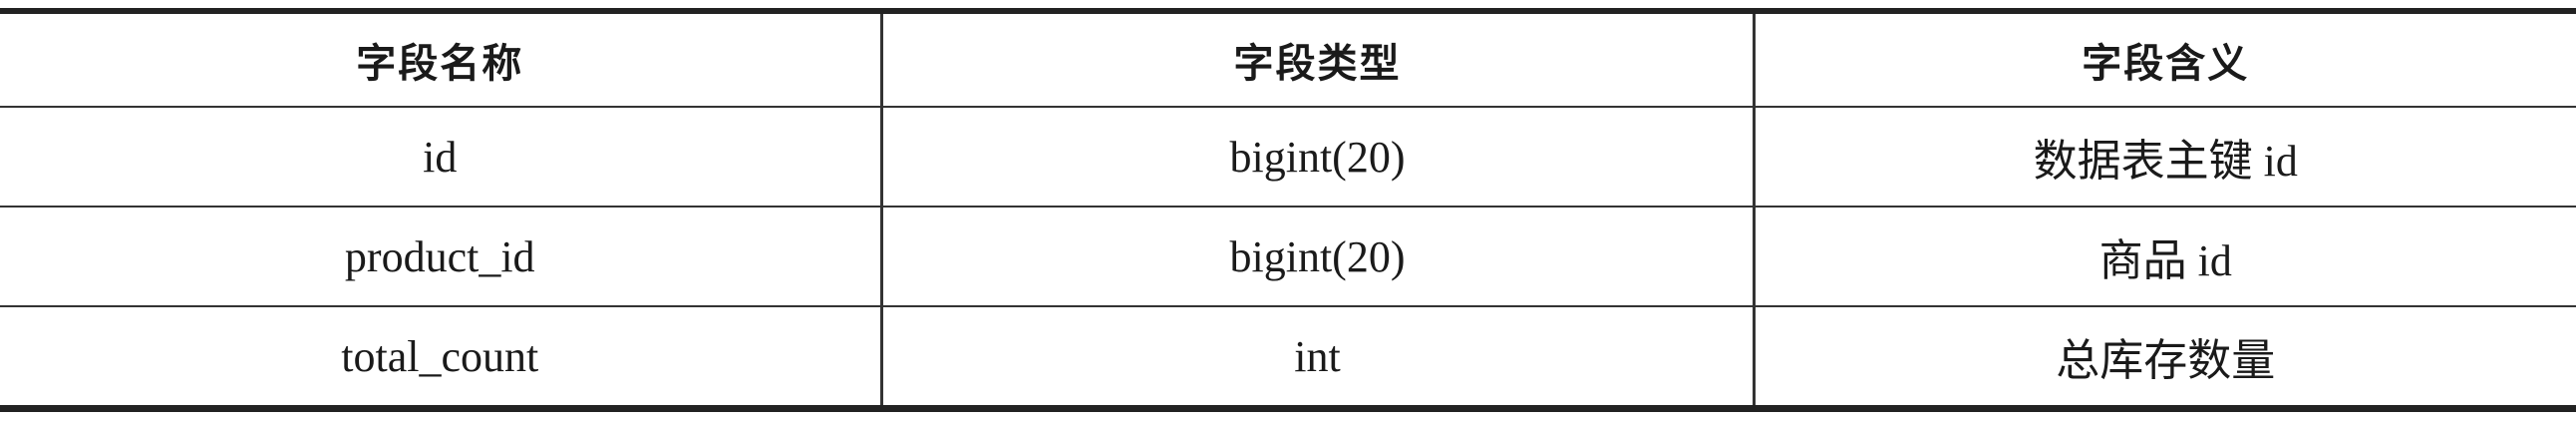  Describe the element at coordinates (2164, 257) in the screenshot. I see `cell-field-meaning: 商品 id` at that location.